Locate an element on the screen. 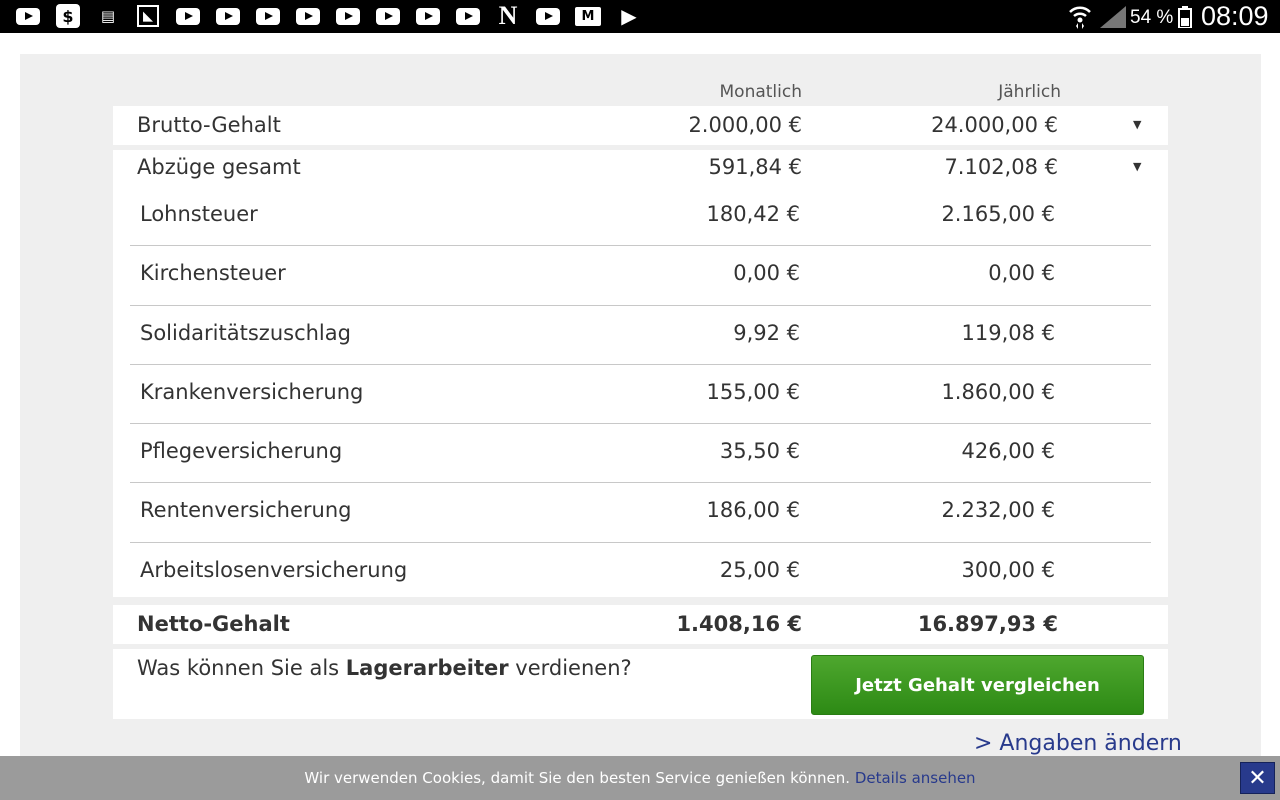 The image size is (1280, 800). net-salary-monthly: 1.408,16 € is located at coordinates (739, 624).